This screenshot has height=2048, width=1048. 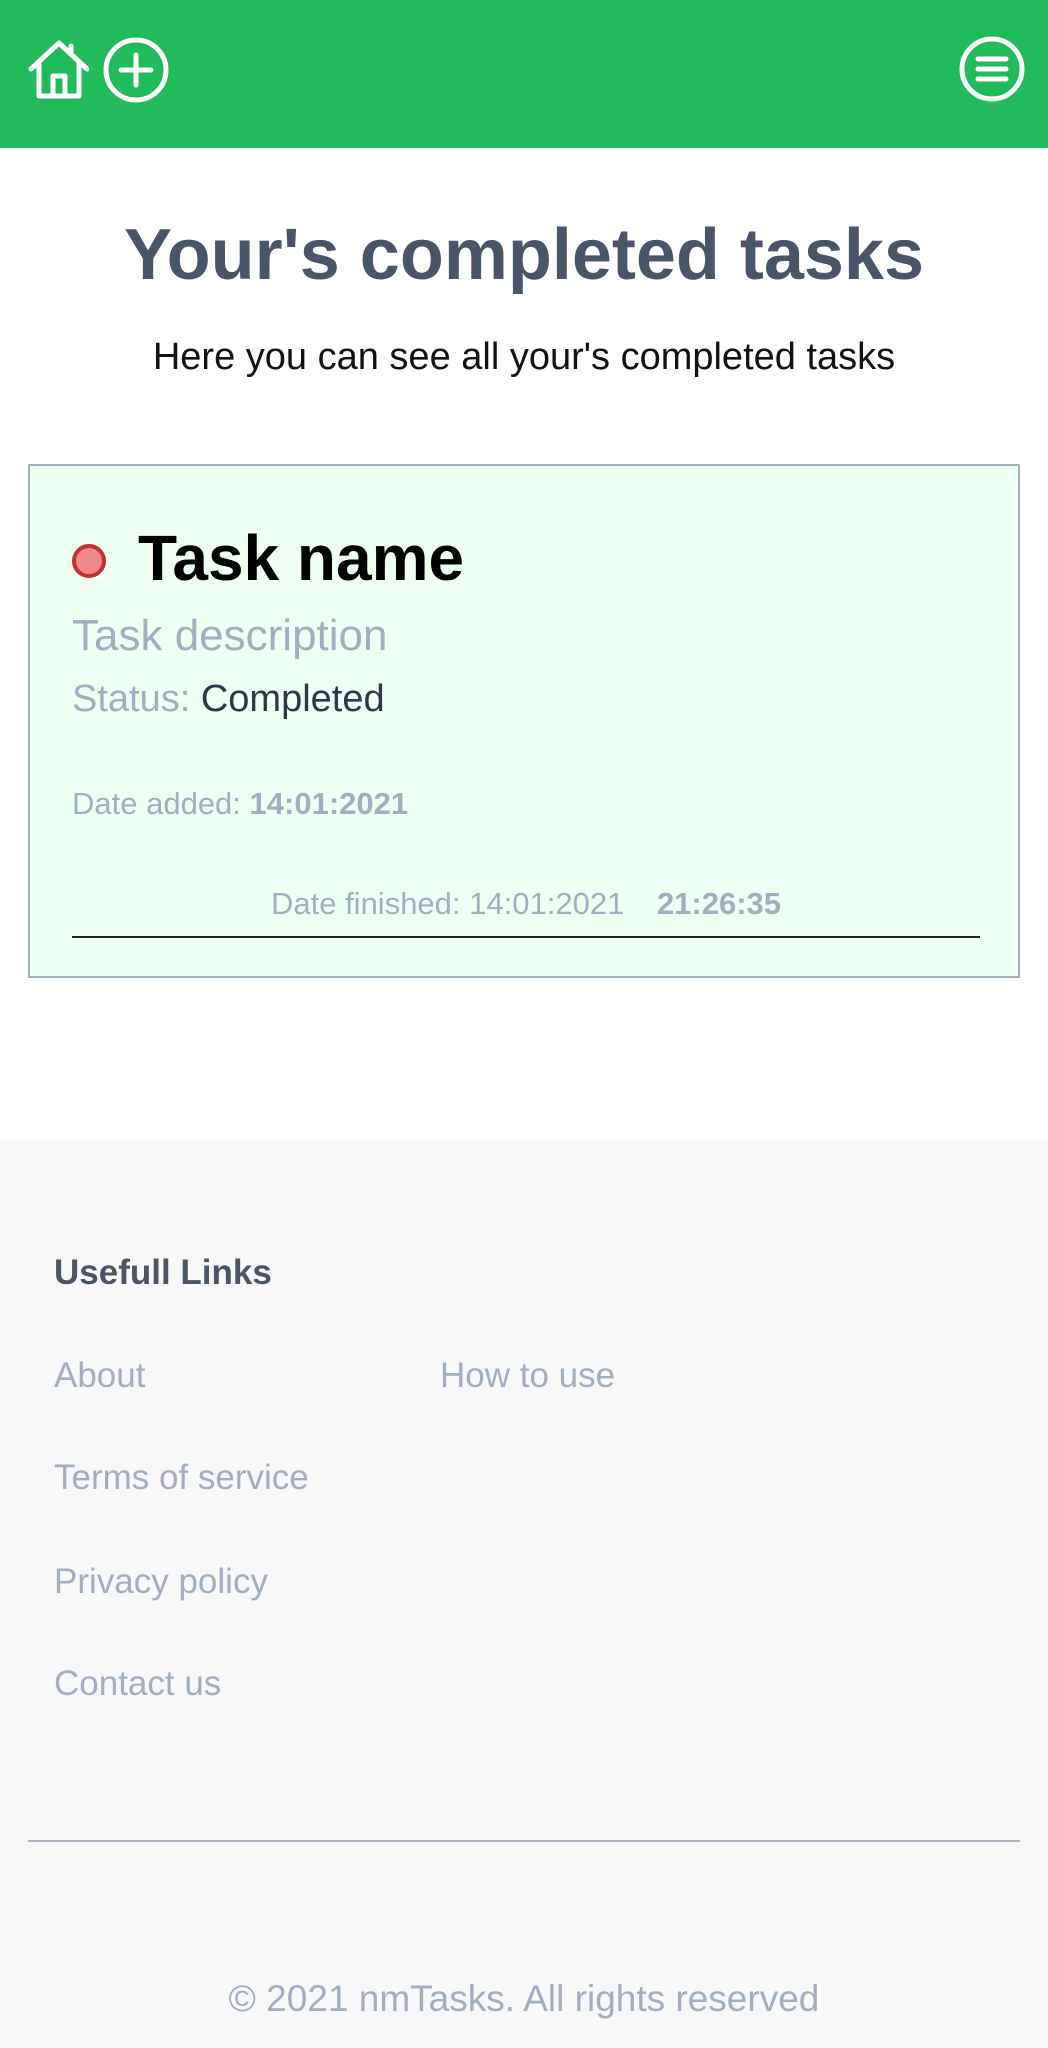 I want to click on footer-link-privacy: Privacy policy, so click(x=161, y=1582).